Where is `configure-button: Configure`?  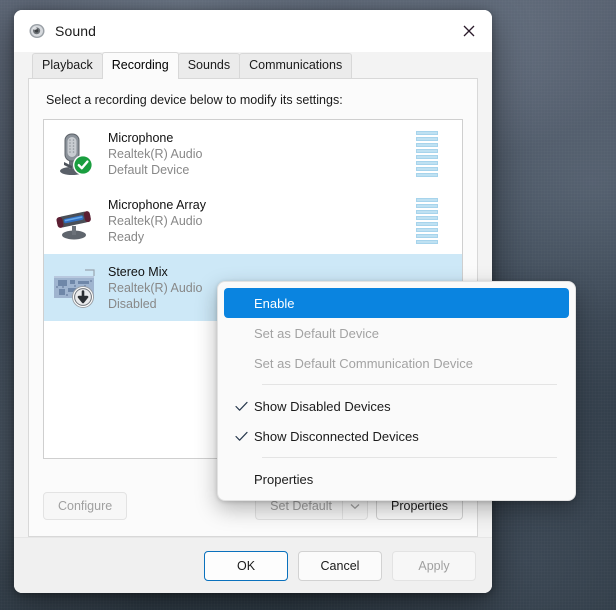 configure-button: Configure is located at coordinates (85, 506).